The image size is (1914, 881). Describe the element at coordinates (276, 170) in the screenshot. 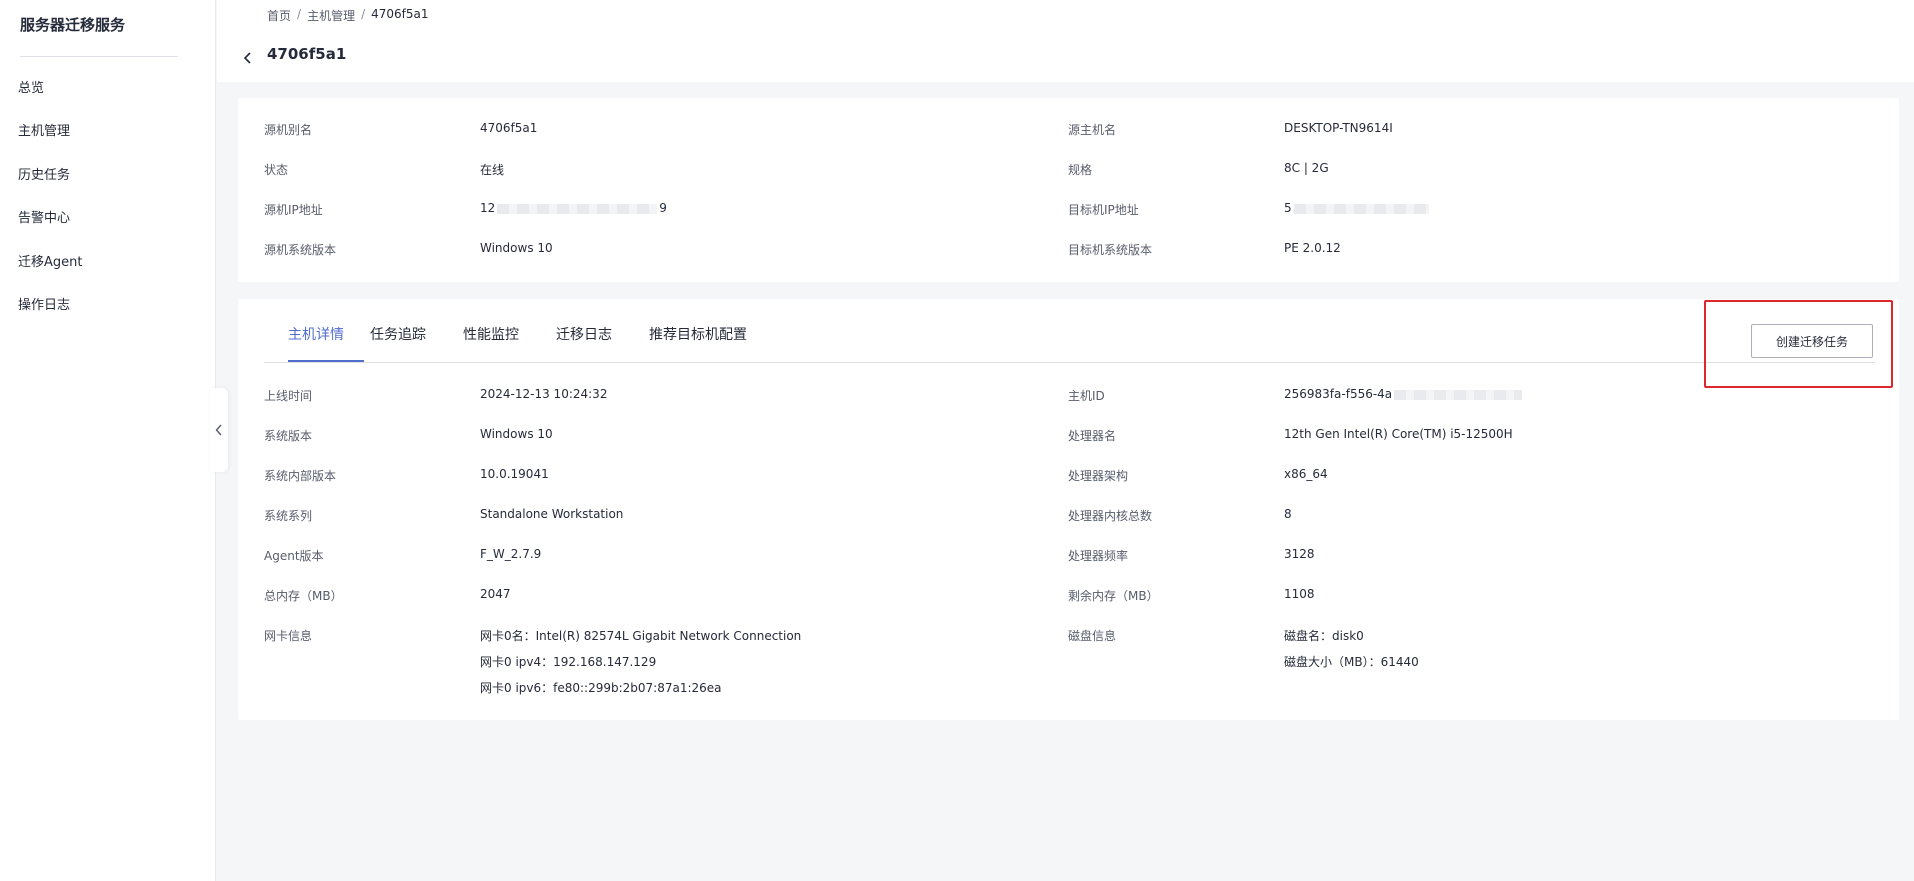

I see `status-label: 状态` at that location.